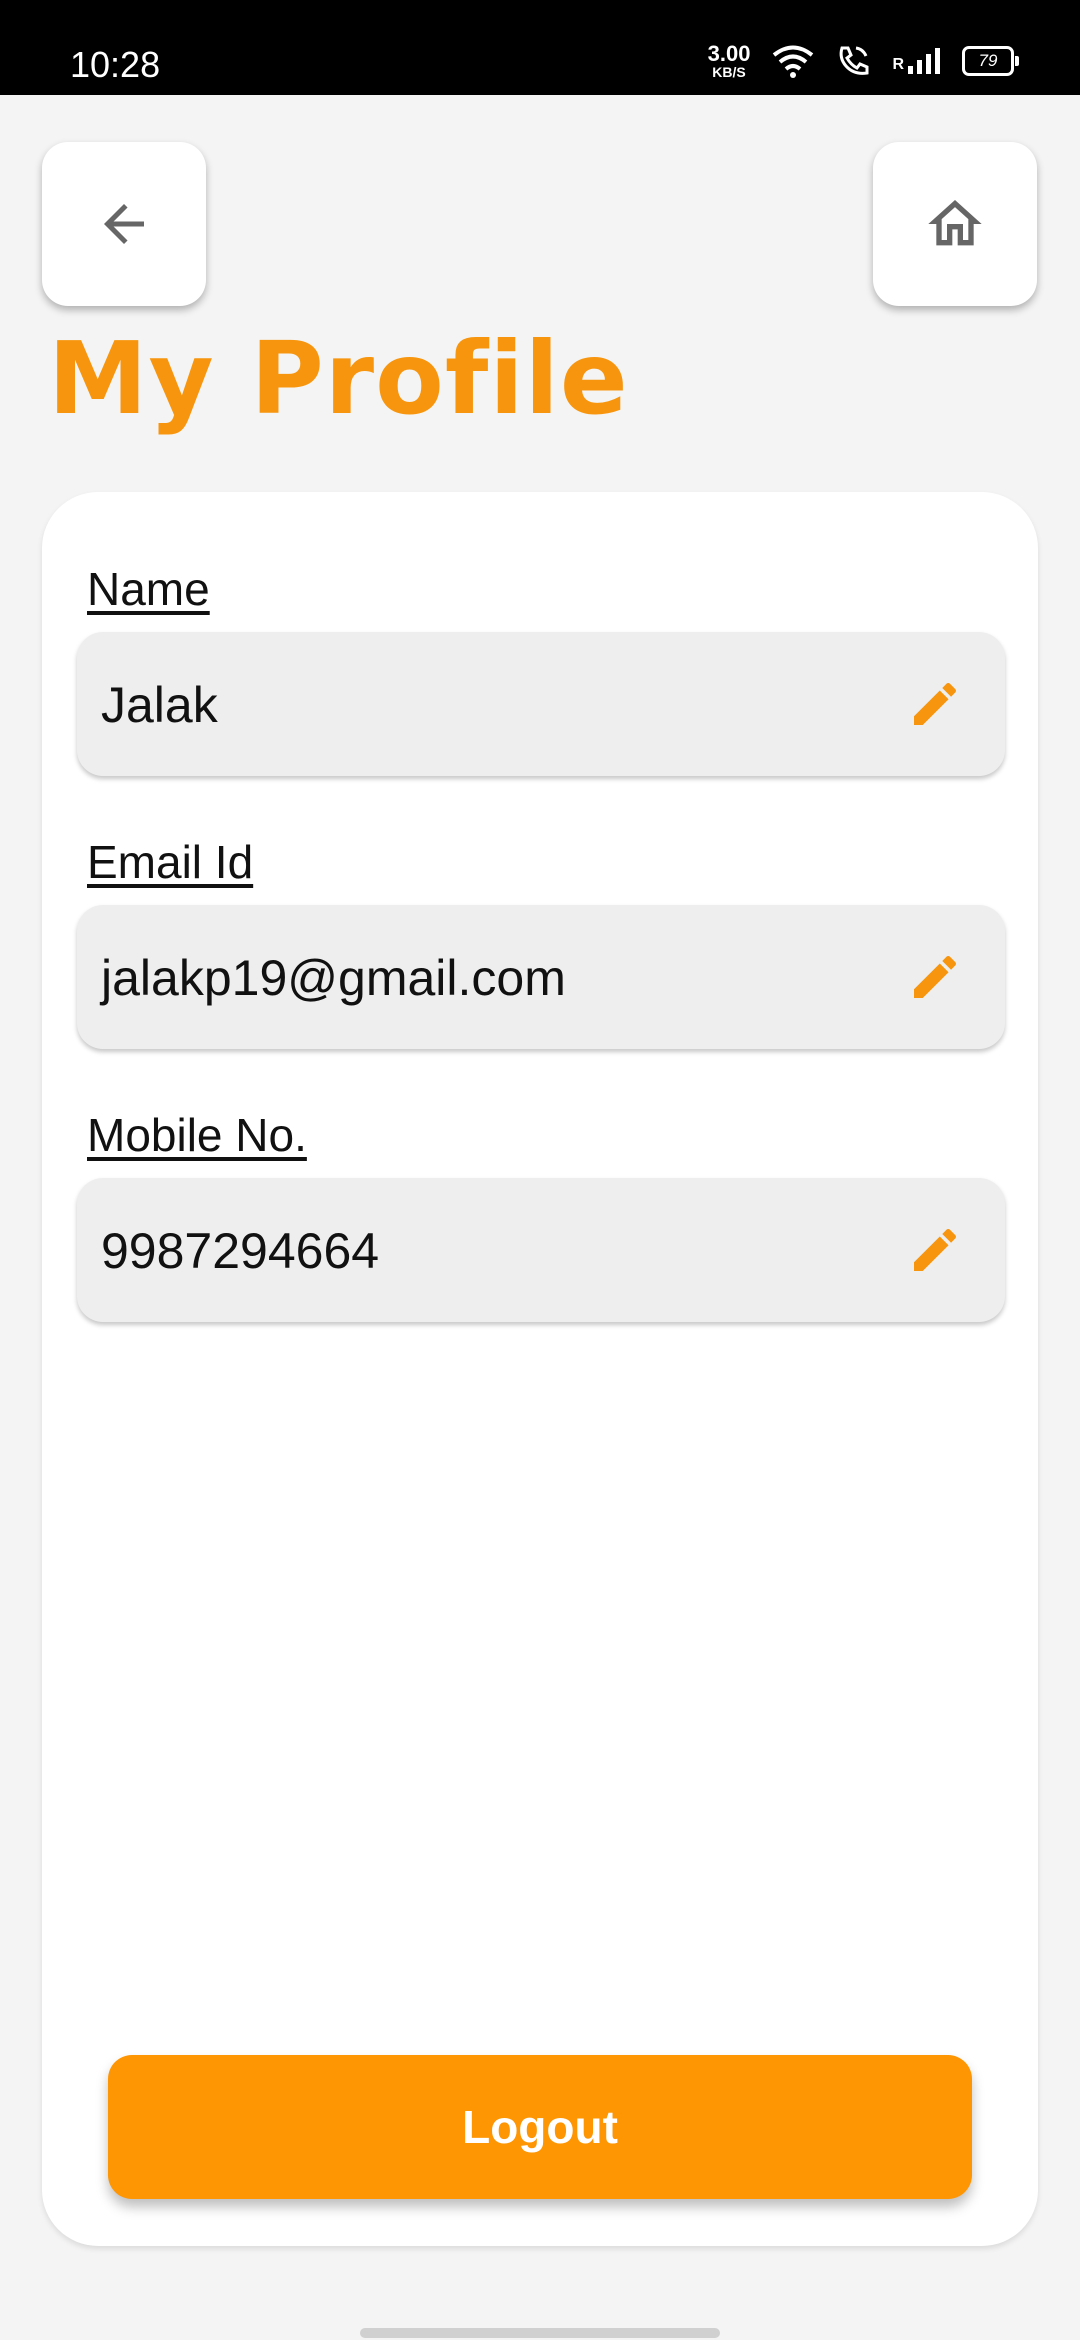 This screenshot has width=1080, height=2340. Describe the element at coordinates (793, 61) in the screenshot. I see `wifi-icon` at that location.